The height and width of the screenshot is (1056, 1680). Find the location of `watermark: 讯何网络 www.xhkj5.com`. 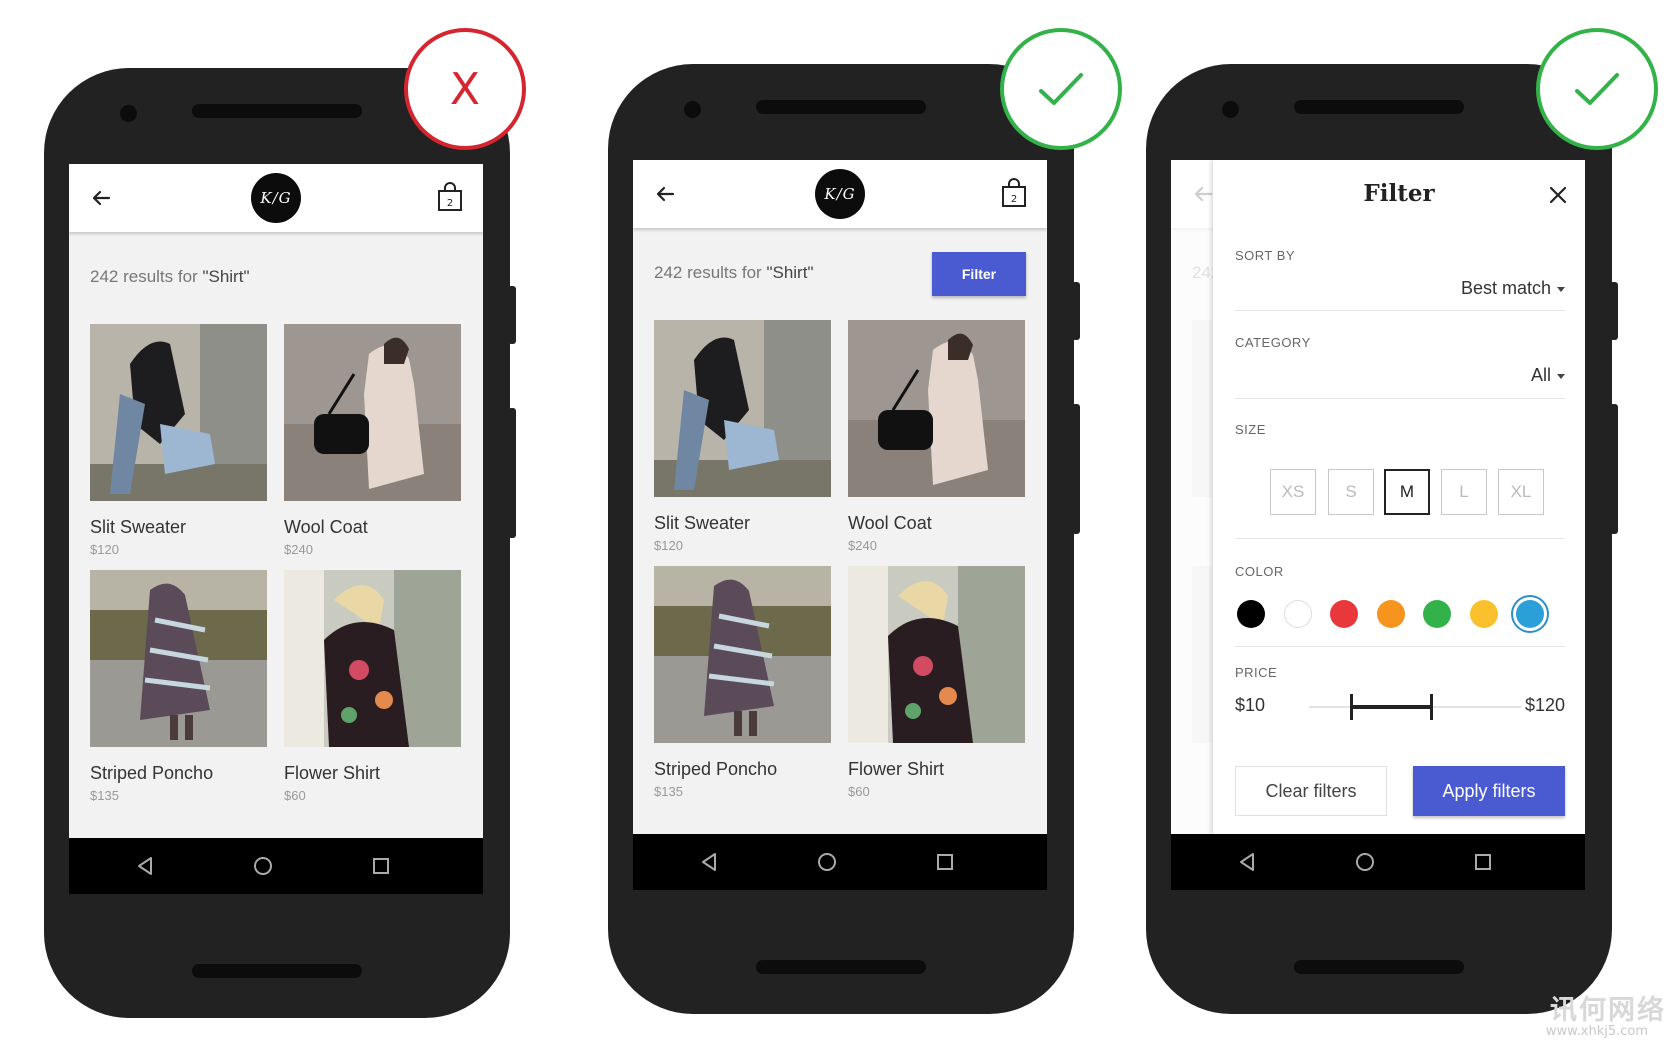

watermark: 讯何网络 www.xhkj5.com is located at coordinates (1566, 1018).